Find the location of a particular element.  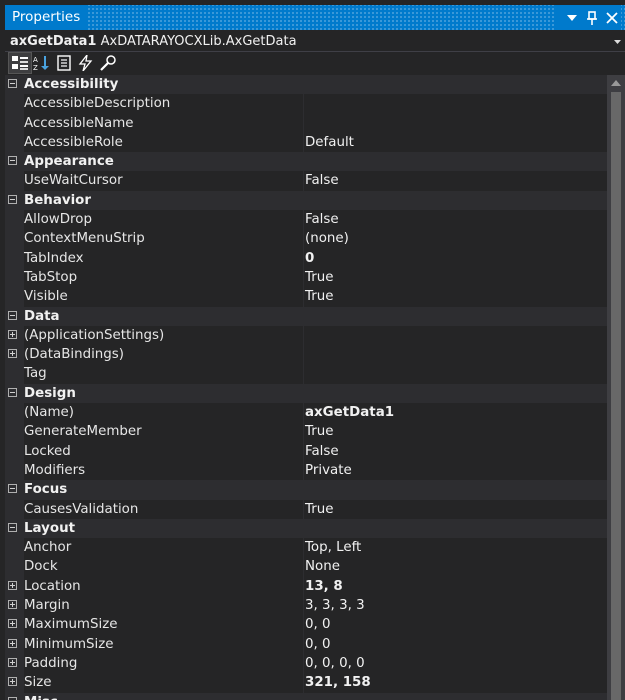

property-row: TabStop True is located at coordinates (306, 277).